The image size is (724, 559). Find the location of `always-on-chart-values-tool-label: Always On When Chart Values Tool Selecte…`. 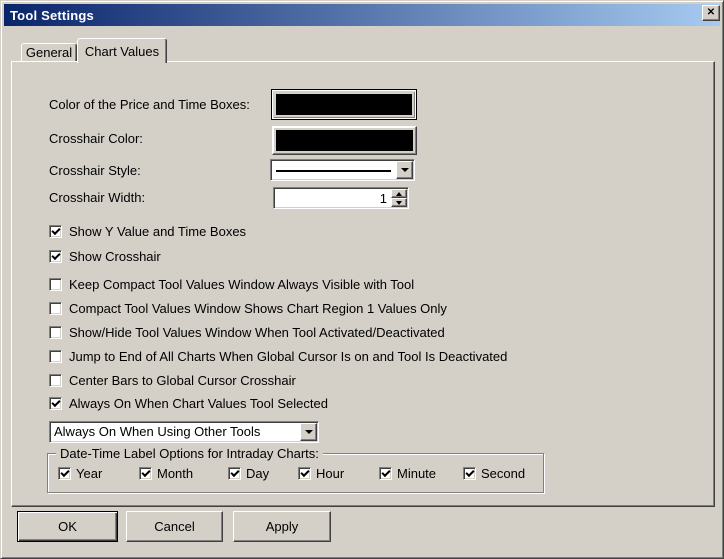

always-on-chart-values-tool-label: Always On When Chart Values Tool Selecte… is located at coordinates (198, 404).